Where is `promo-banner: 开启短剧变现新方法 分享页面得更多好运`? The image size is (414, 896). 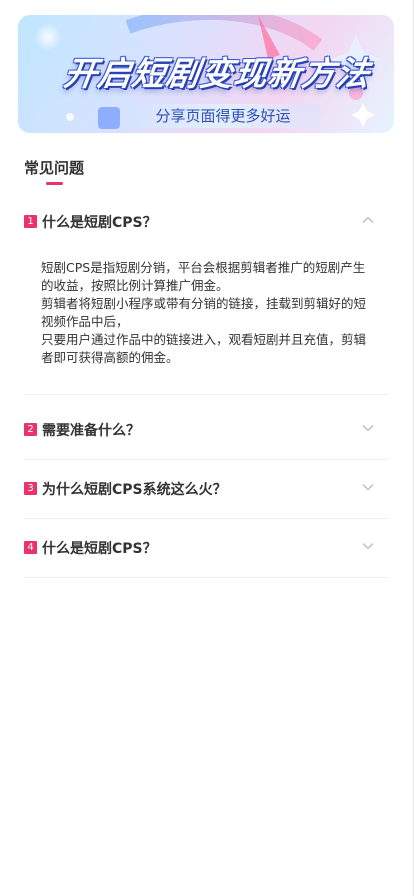 promo-banner: 开启短剧变现新方法 分享页面得更多好运 is located at coordinates (206, 74).